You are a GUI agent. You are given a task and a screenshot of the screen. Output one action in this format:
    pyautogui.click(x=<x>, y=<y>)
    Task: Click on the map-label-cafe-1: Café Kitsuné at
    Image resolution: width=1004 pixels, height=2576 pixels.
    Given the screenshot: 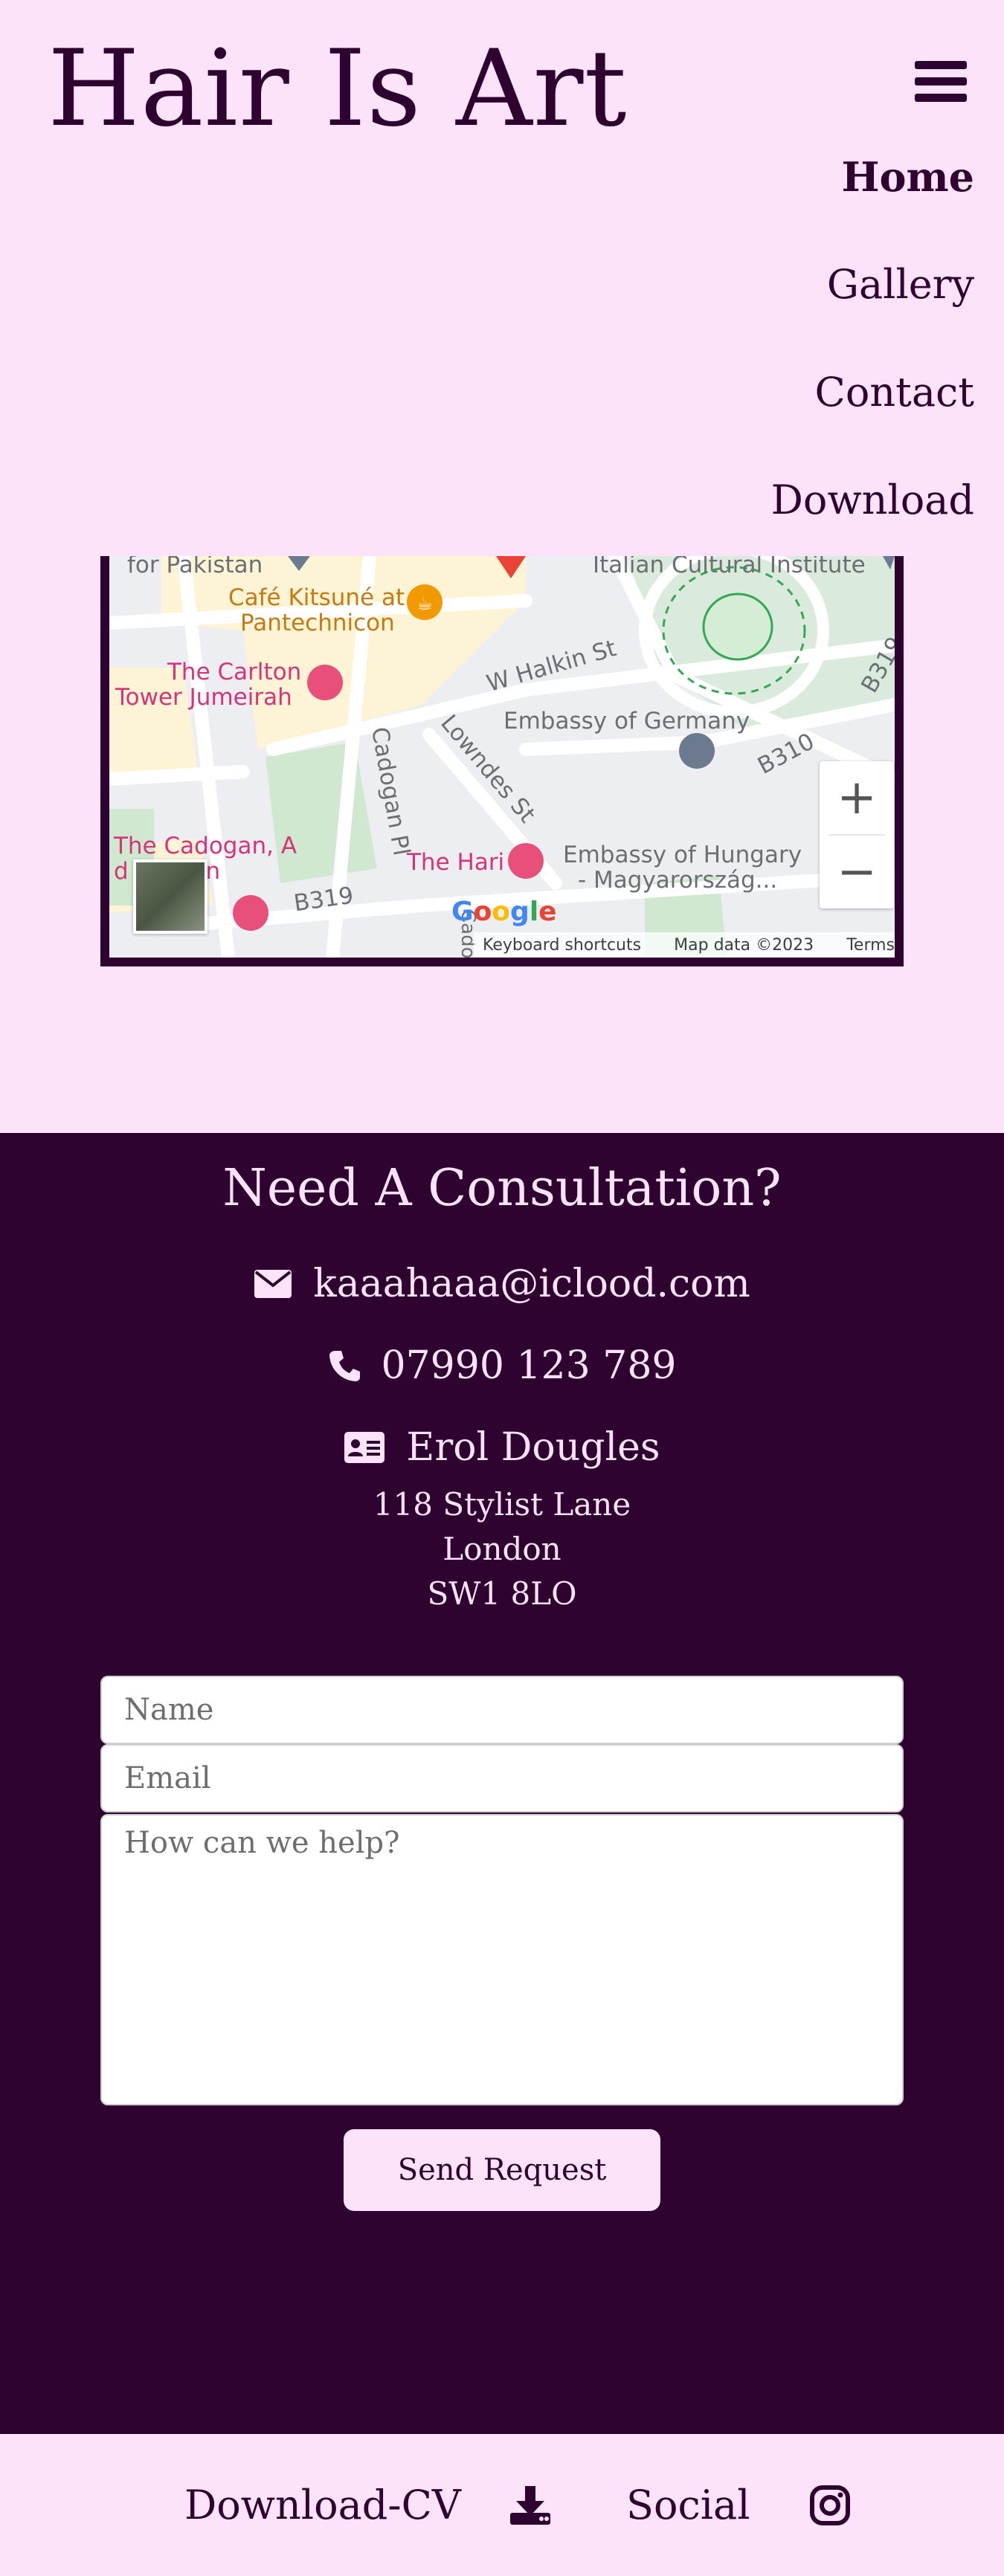 What is the action you would take?
    pyautogui.click(x=316, y=597)
    